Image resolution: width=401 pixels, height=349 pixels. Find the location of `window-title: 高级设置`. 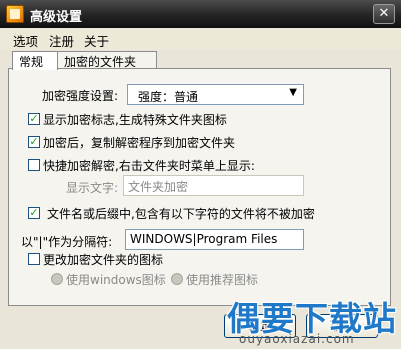

window-title: 高级设置 is located at coordinates (56, 17).